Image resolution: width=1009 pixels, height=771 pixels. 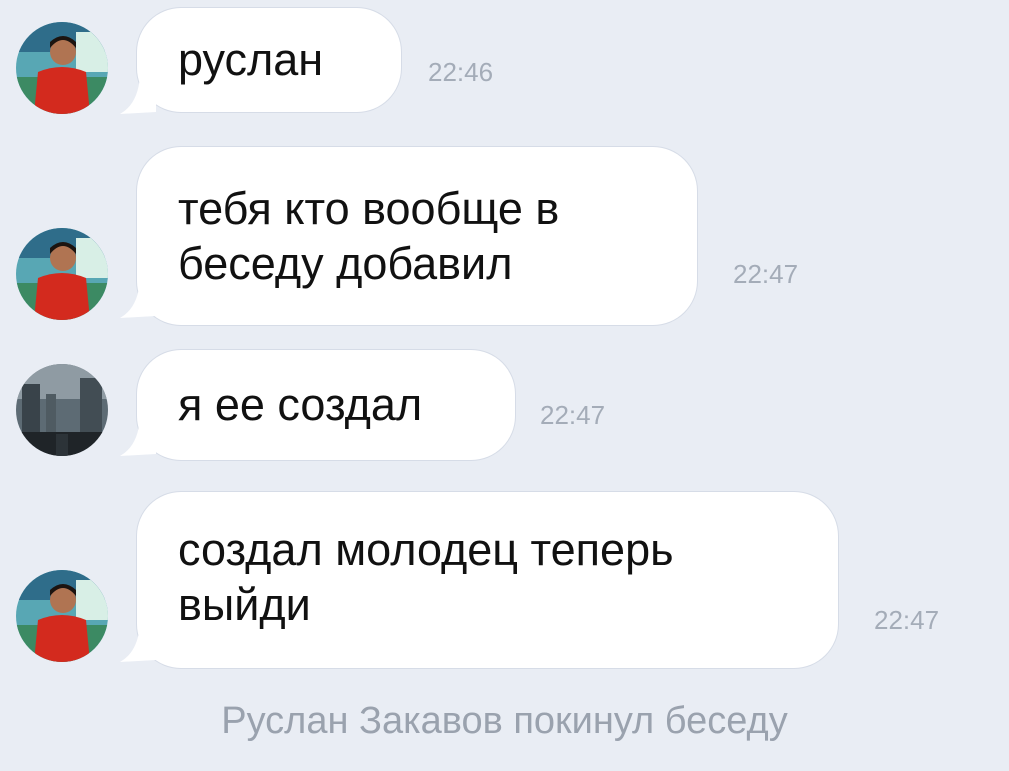 What do you see at coordinates (426, 577) in the screenshot?
I see `message-text: создал молодец теперь выйди` at bounding box center [426, 577].